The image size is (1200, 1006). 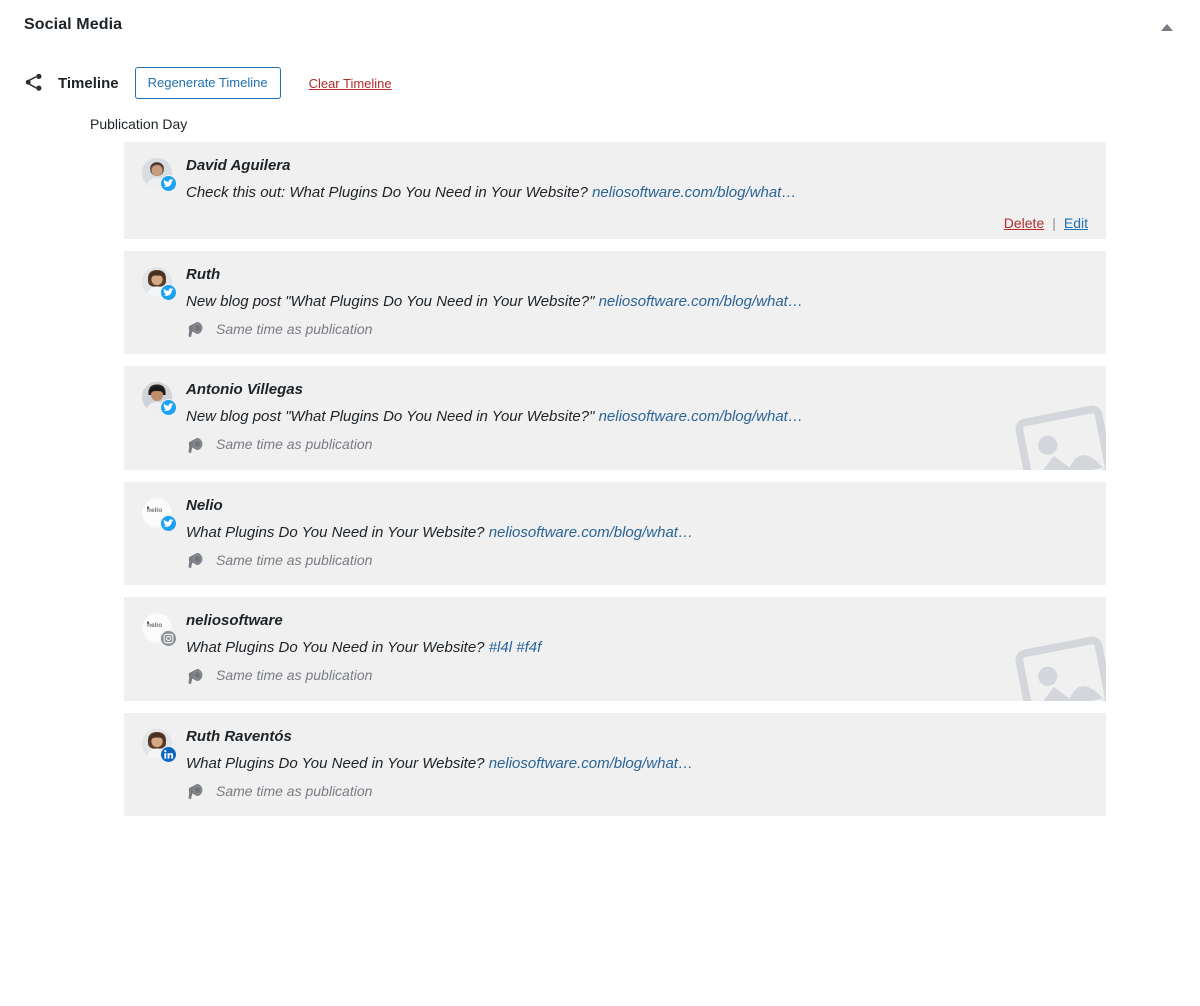 I want to click on edit-message-link: Edit, so click(x=1076, y=223).